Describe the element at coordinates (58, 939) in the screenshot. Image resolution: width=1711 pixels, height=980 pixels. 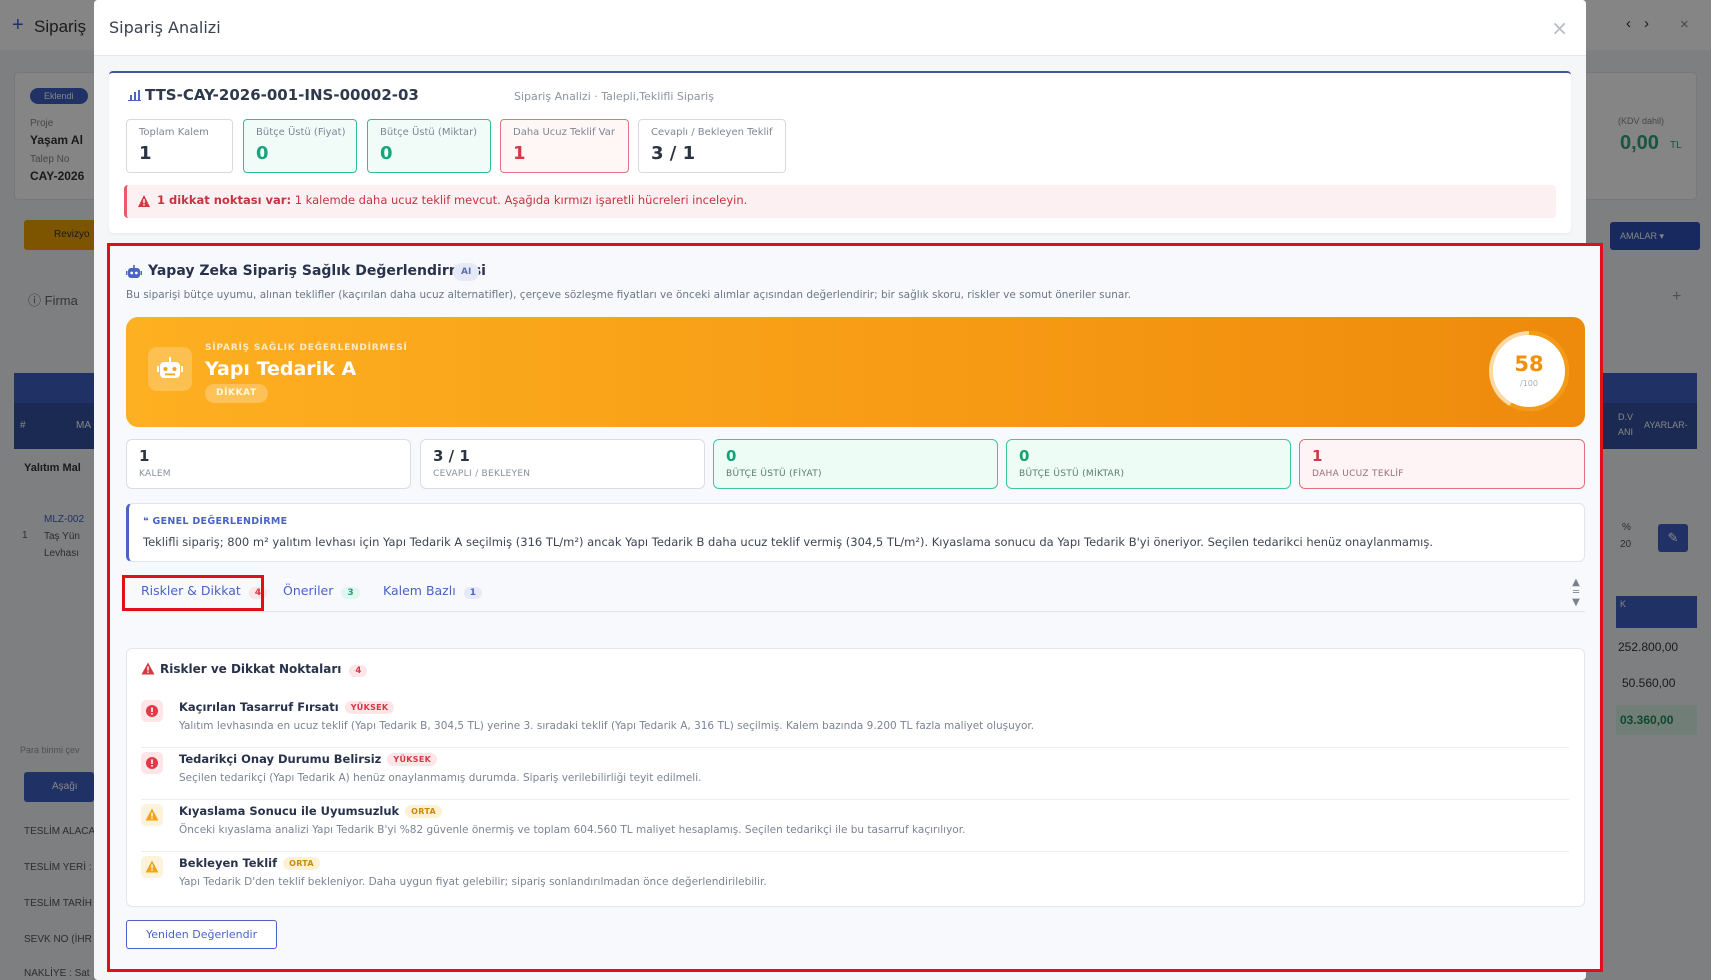
I see `bg-label-sevk: SEVK NO (İHR` at that location.